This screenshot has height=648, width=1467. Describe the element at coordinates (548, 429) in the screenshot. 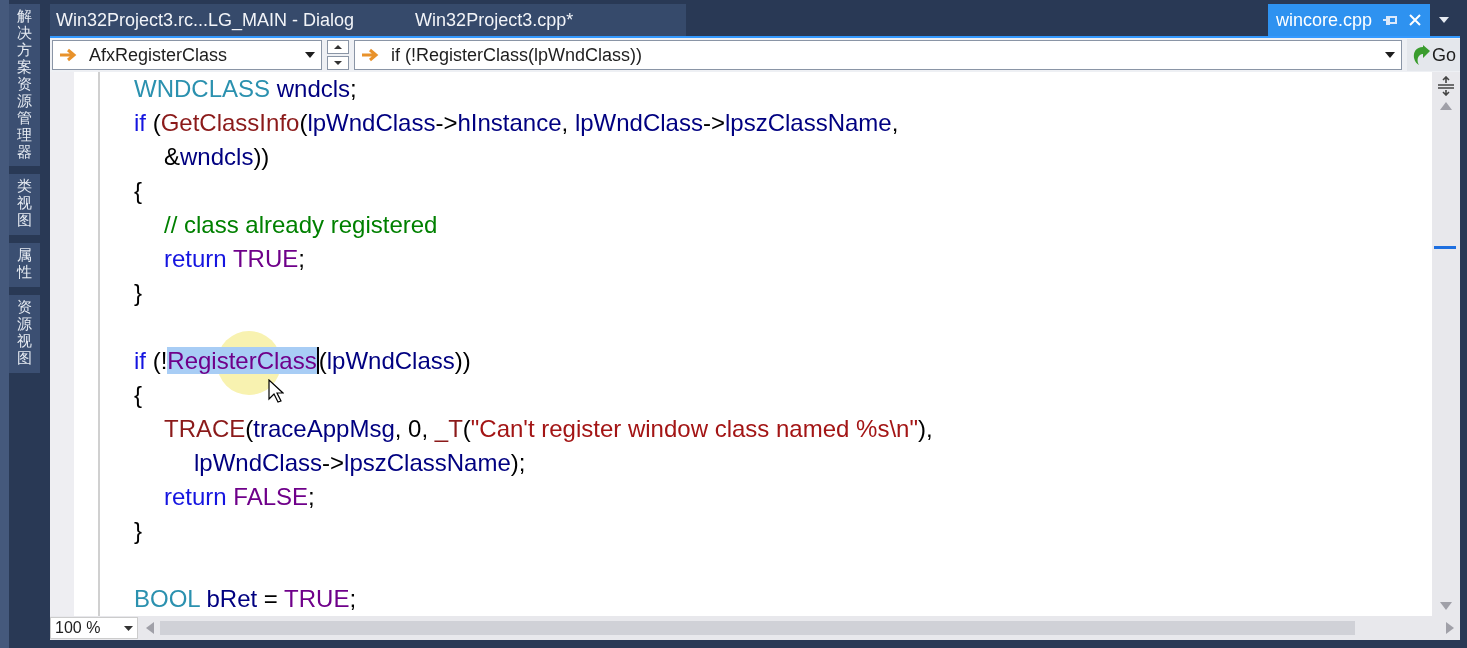

I see `code-line: TRACE(traceAppMsg, 0, _T("Can't register window class named %s\n"),` at that location.